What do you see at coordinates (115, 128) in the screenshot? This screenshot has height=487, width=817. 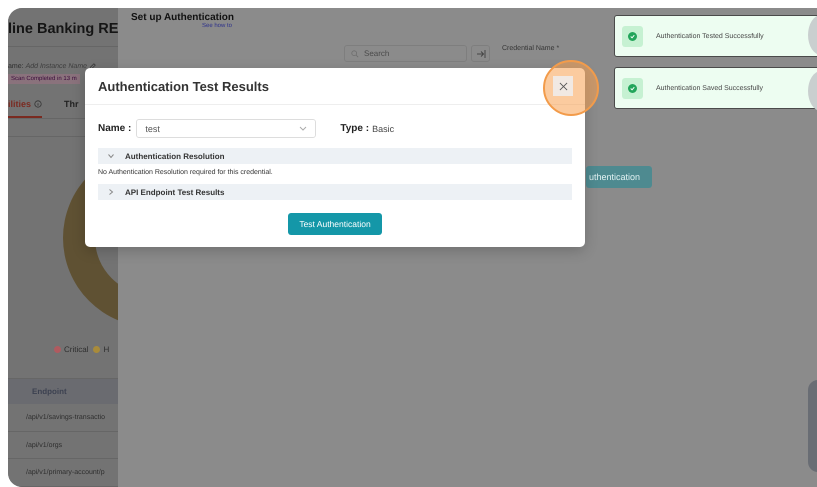 I see `name-label: Name :` at bounding box center [115, 128].